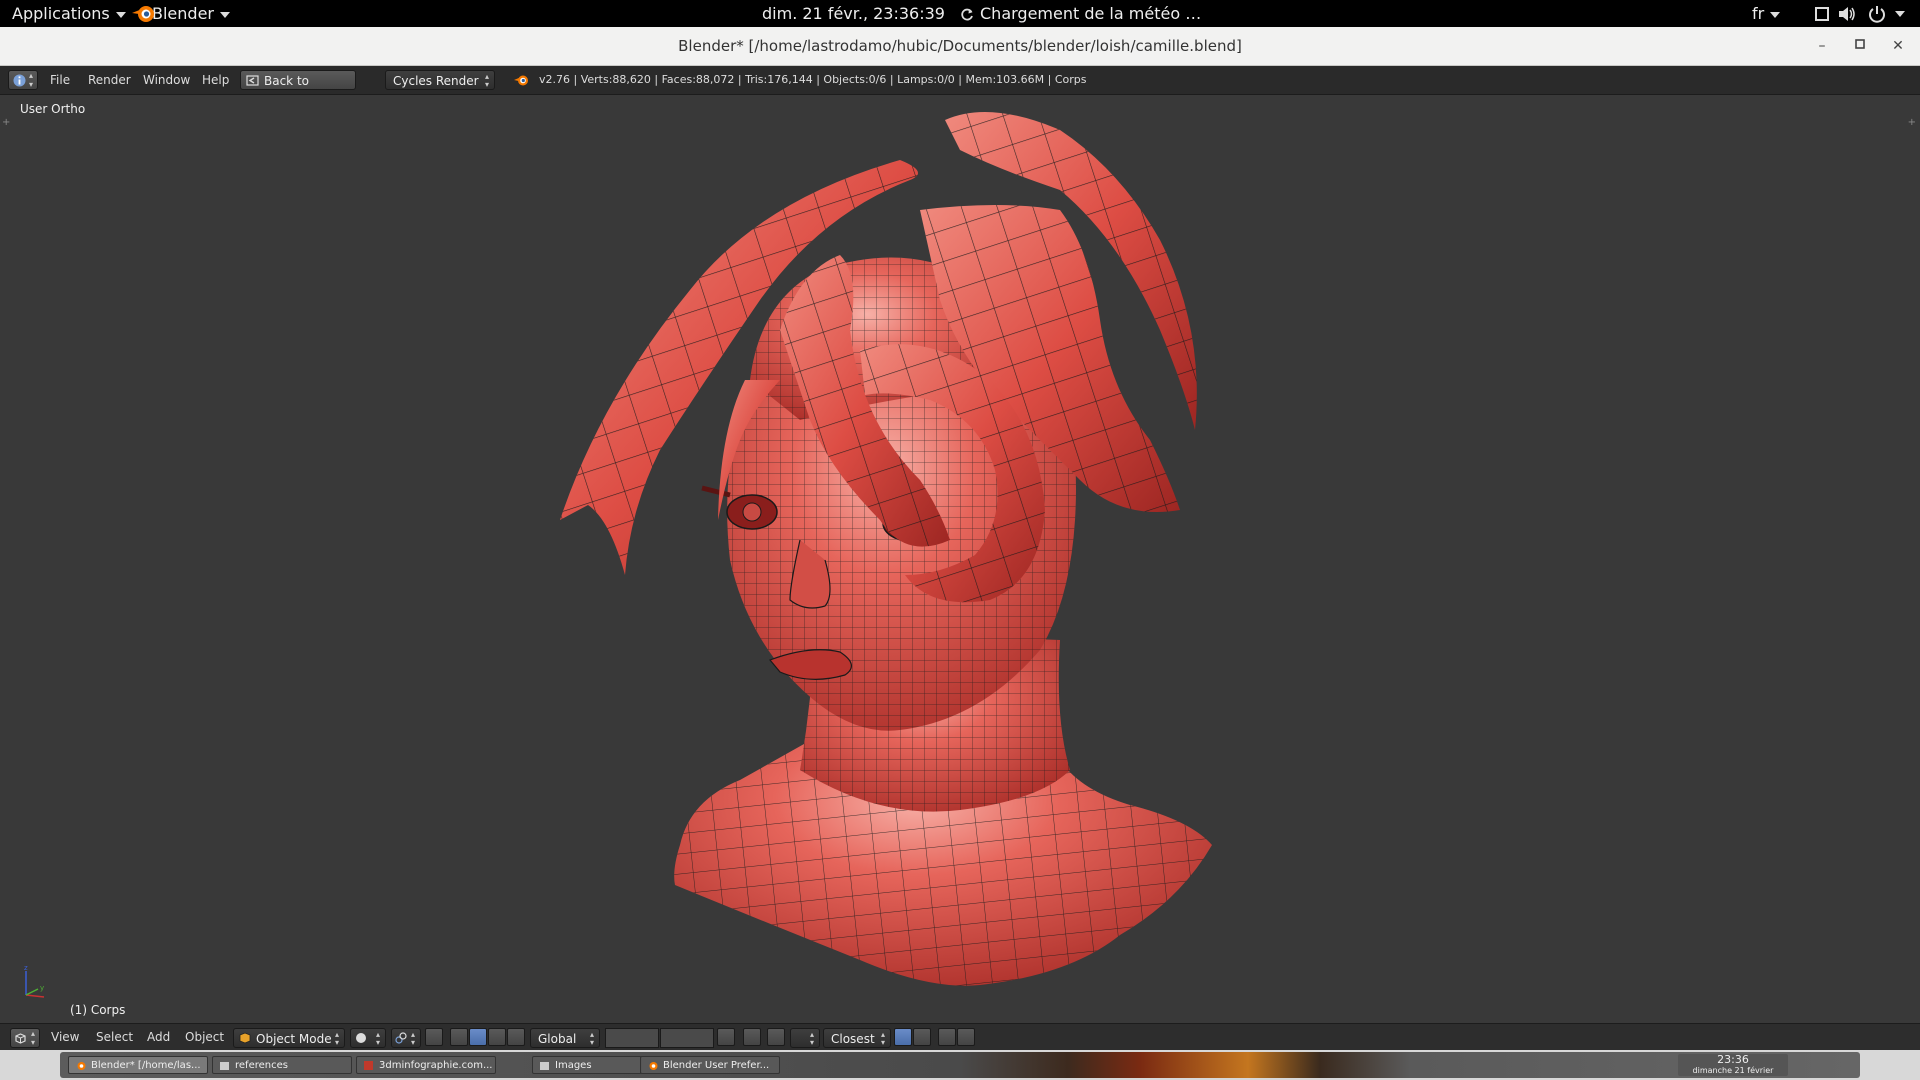 This screenshot has width=1920, height=1080. What do you see at coordinates (19, 80) in the screenshot?
I see `info-icon` at bounding box center [19, 80].